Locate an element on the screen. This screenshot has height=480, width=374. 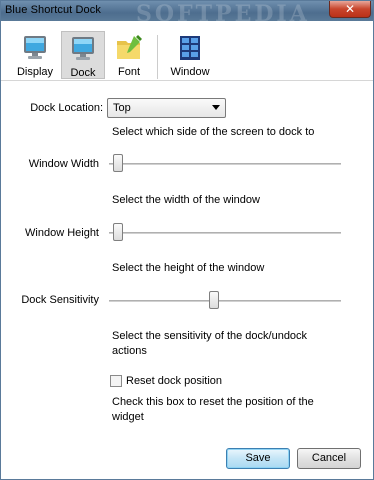
tab-dock-label: Dock is located at coordinates (83, 73).